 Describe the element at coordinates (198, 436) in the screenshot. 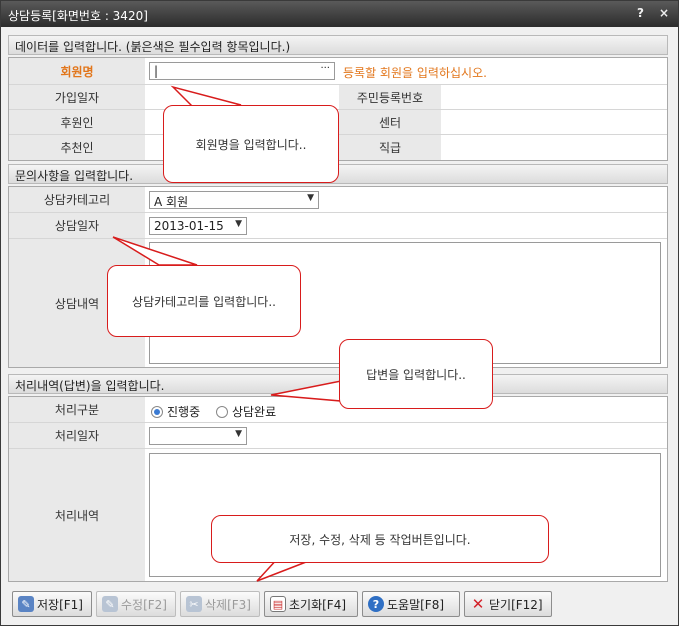

I see `process-date-picker: ▼` at that location.